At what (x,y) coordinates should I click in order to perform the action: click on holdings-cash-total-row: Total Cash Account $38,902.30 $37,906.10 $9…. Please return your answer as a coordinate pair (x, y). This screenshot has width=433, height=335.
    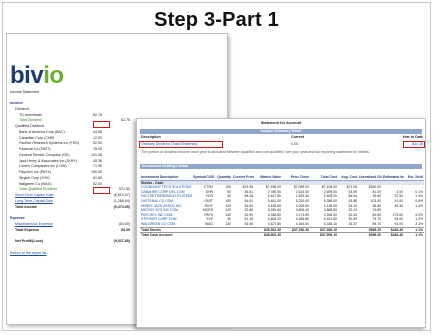
    Looking at the image, I should click on (282, 235).